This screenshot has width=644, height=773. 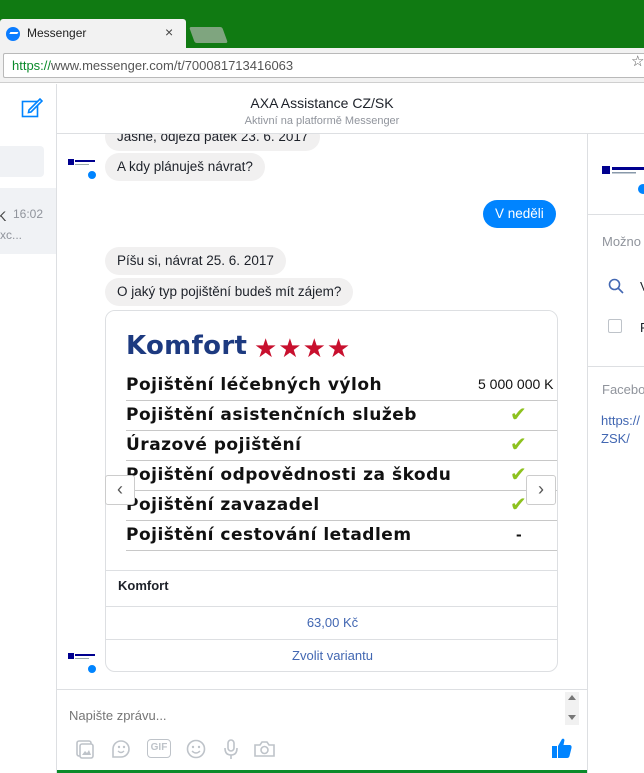 I want to click on facebook-page-link-continued: ZSK/, so click(x=615, y=438).